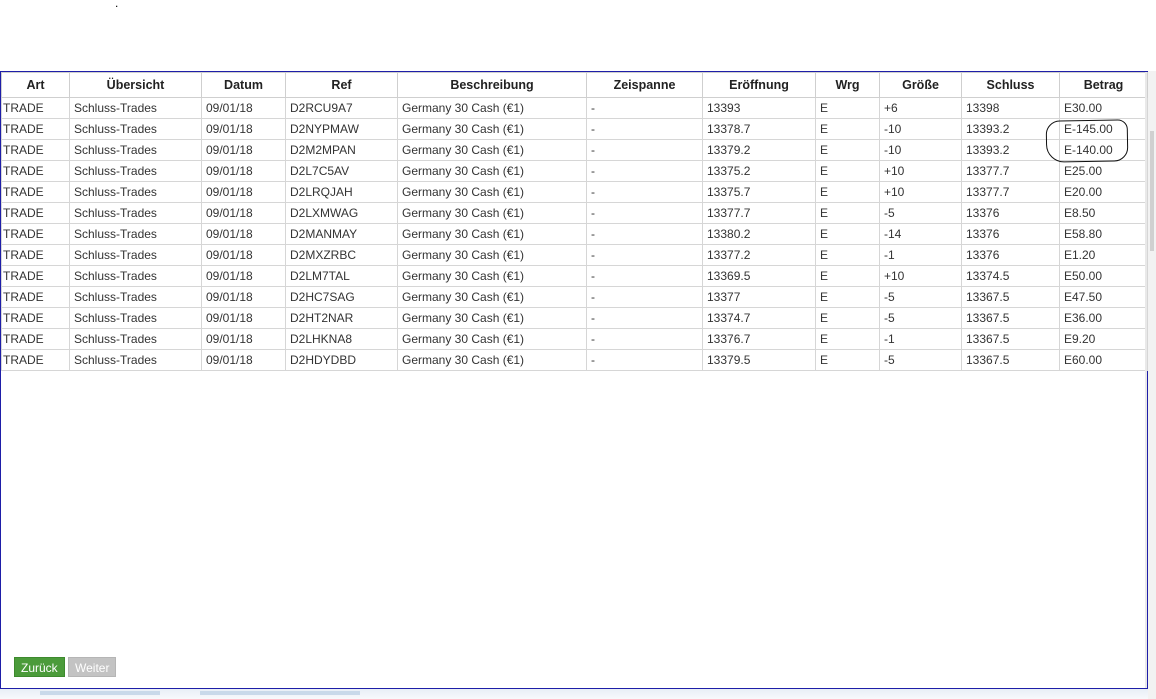 This screenshot has height=699, width=1156. Describe the element at coordinates (341, 297) in the screenshot. I see `cell-ref: D2HC7SAG` at that location.